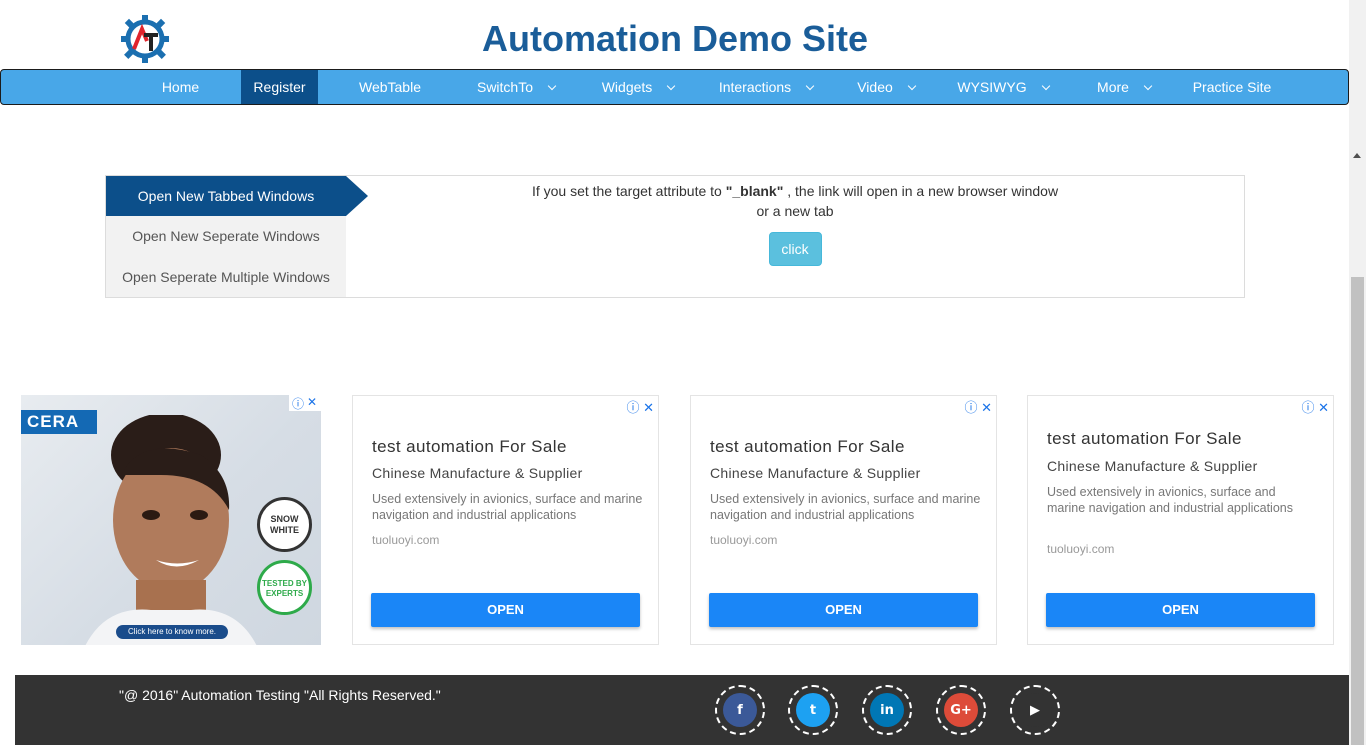 This screenshot has height=745, width=1366. I want to click on nav-more: More, so click(1124, 87).